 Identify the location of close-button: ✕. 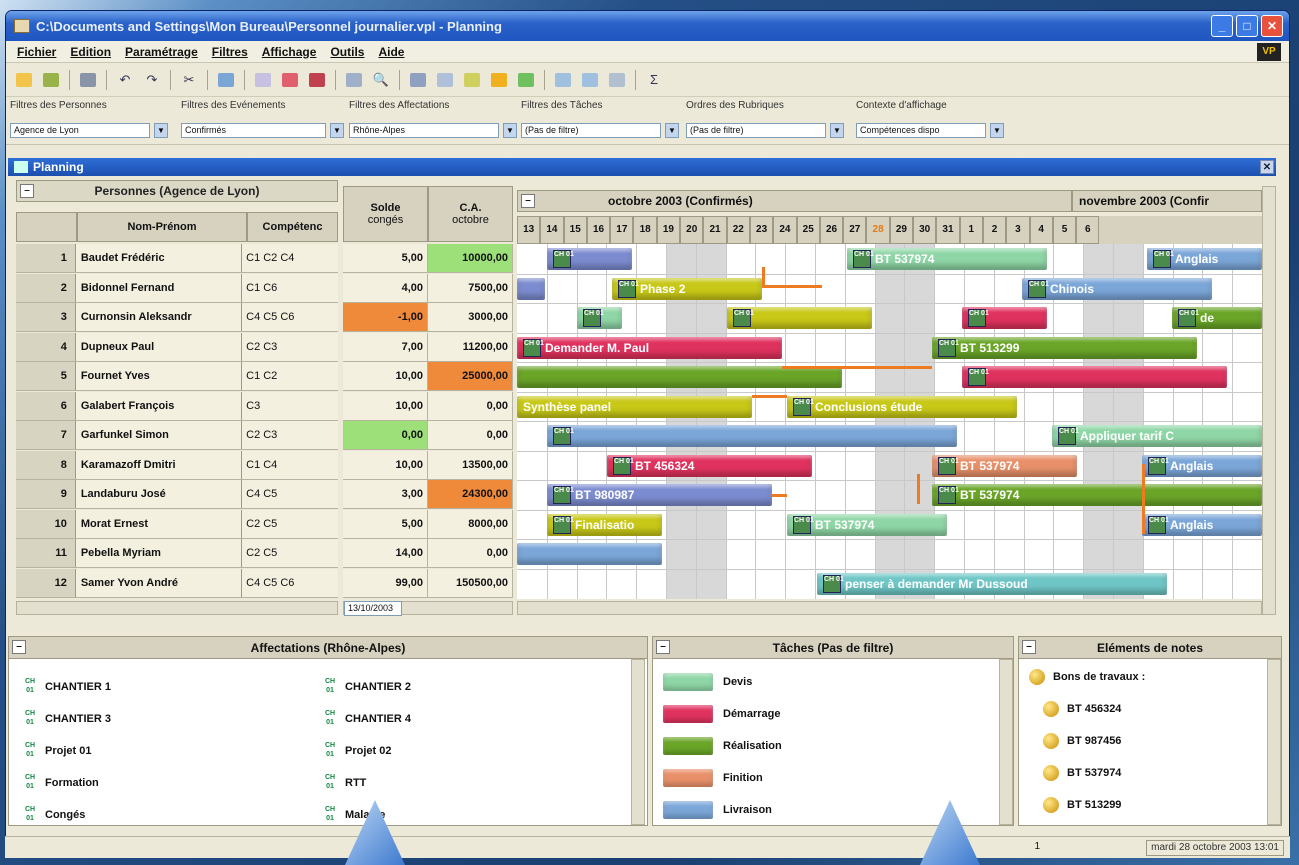
(1272, 26).